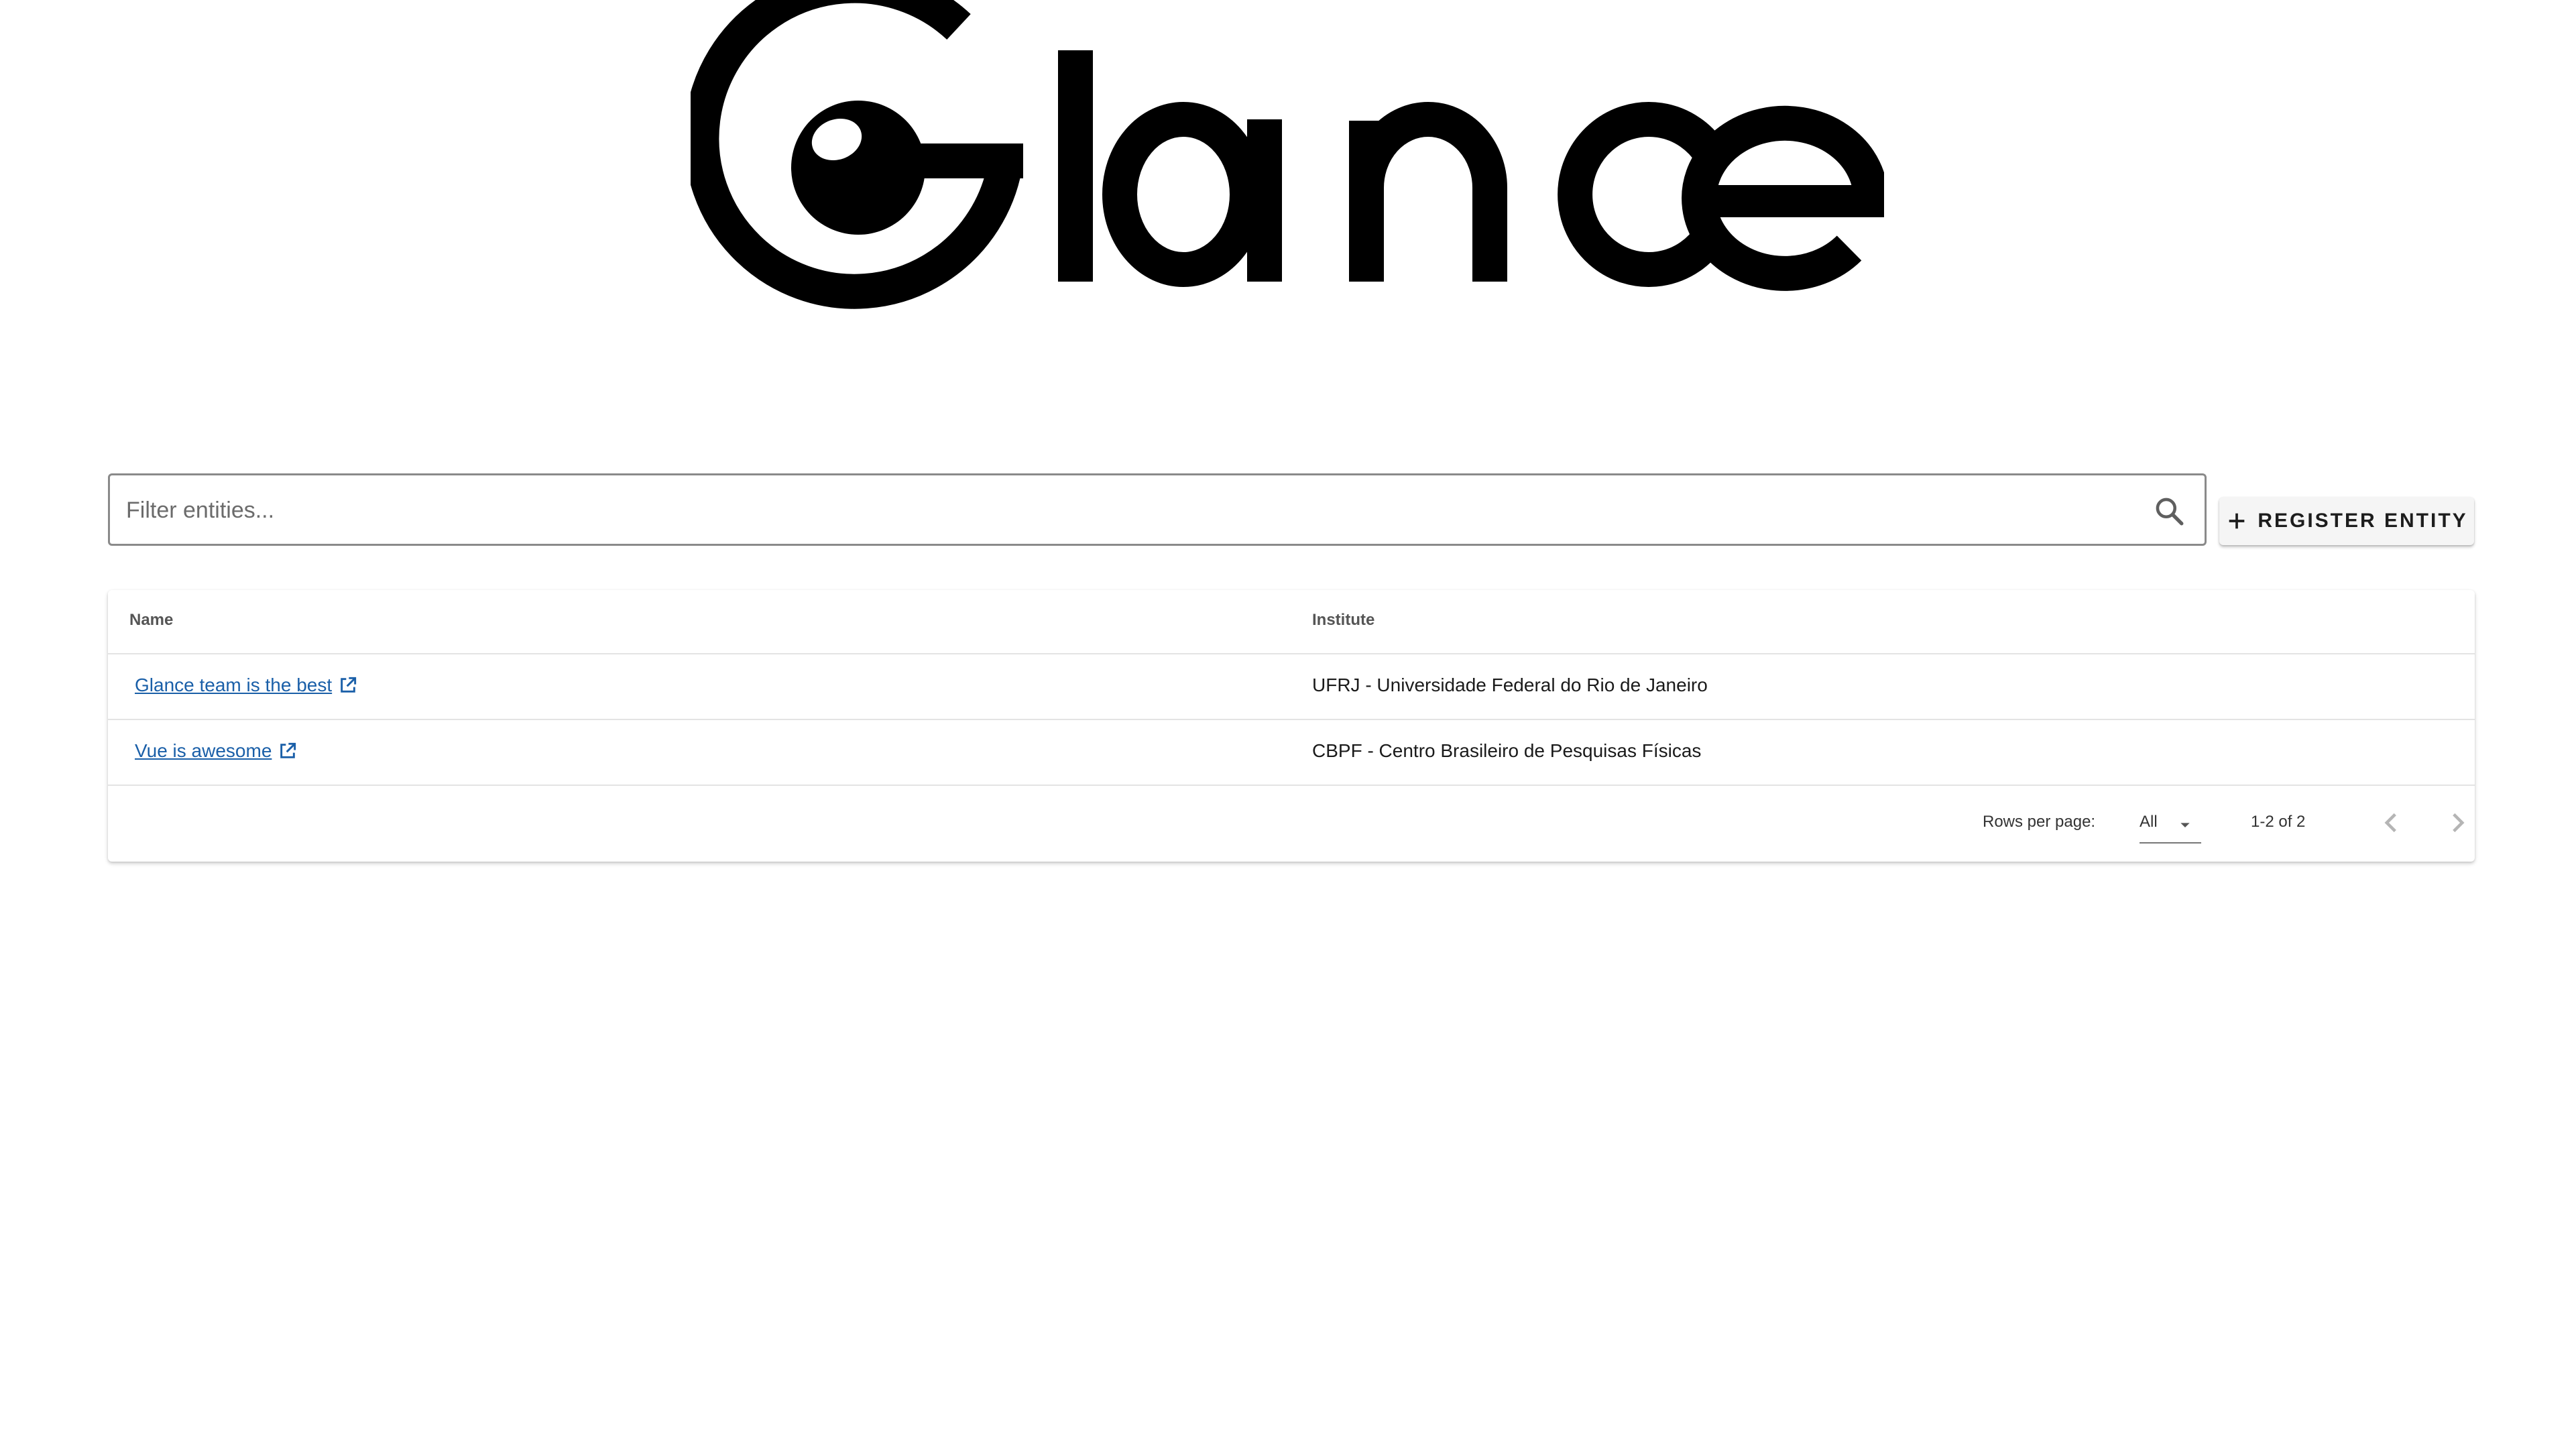  What do you see at coordinates (1132, 510) in the screenshot?
I see `filter-input` at bounding box center [1132, 510].